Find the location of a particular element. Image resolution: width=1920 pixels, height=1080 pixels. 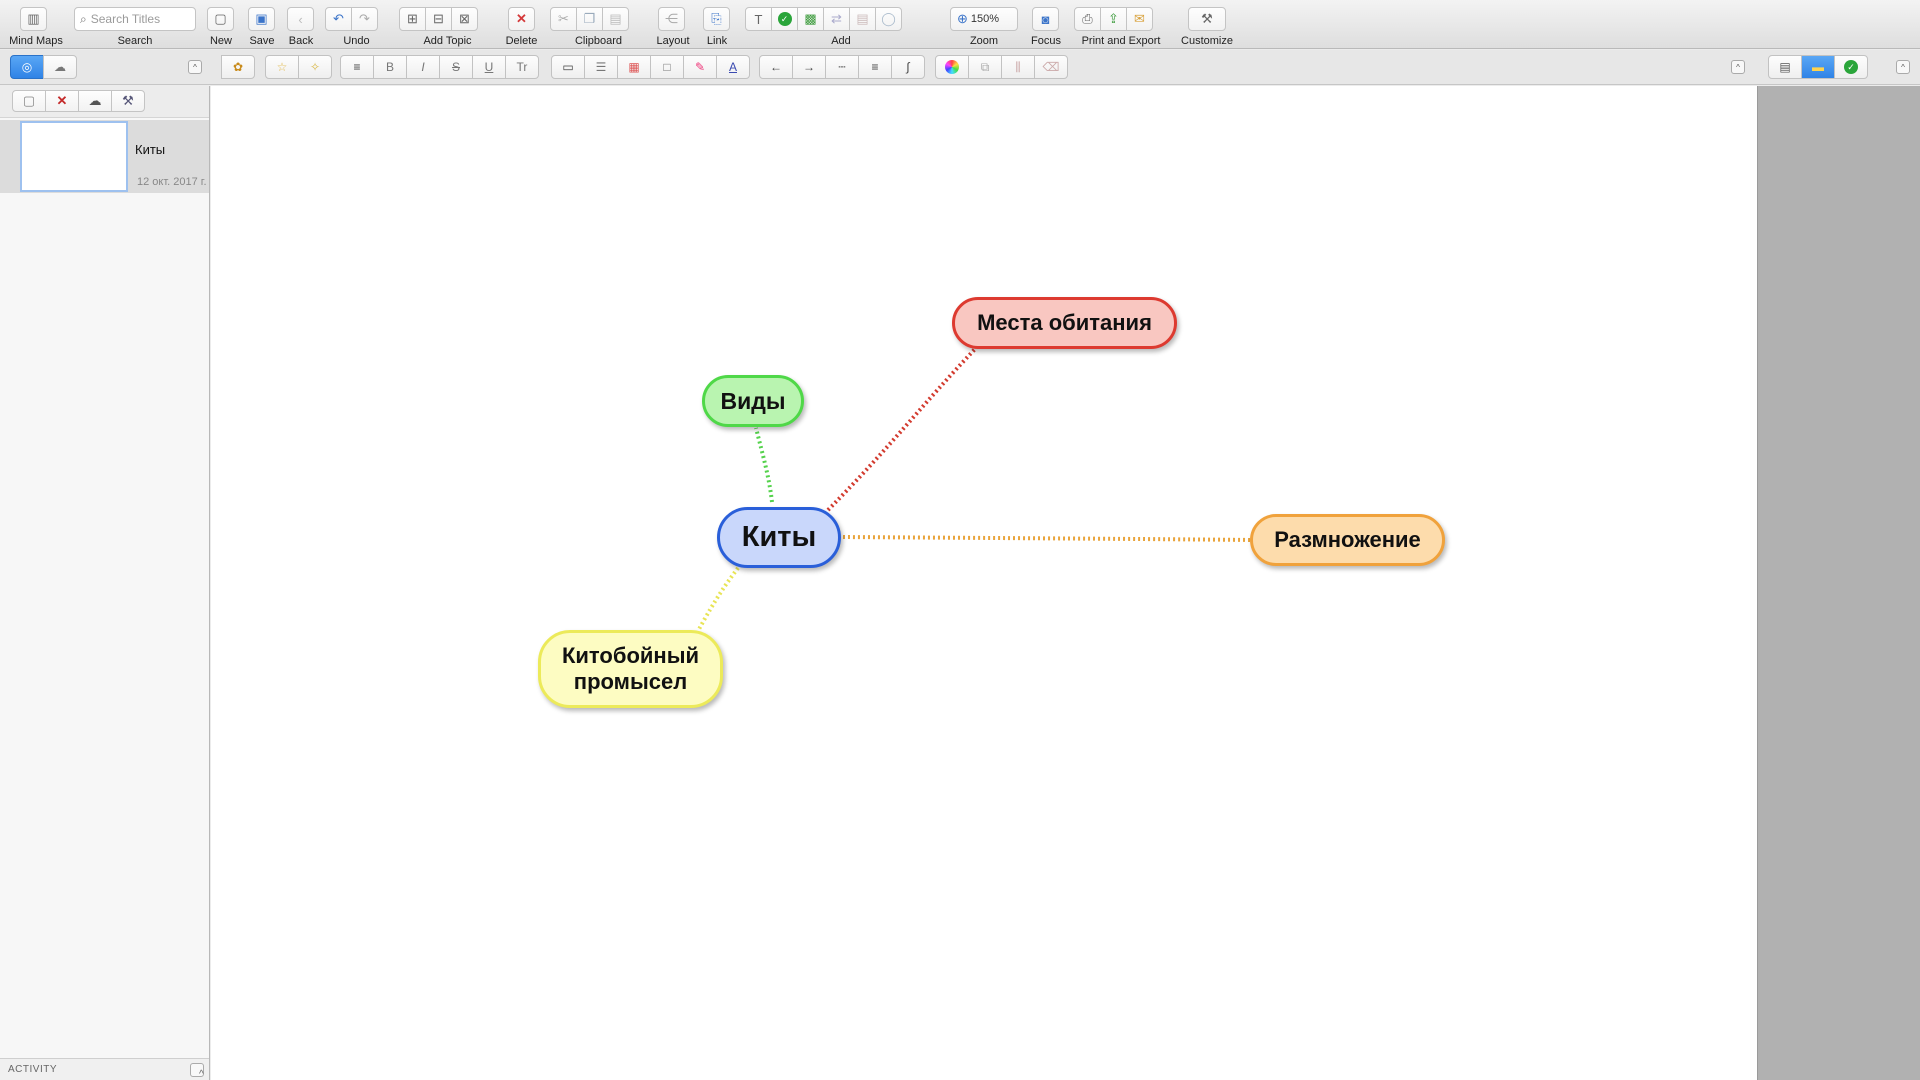

back-button: ‹ is located at coordinates (300, 19).